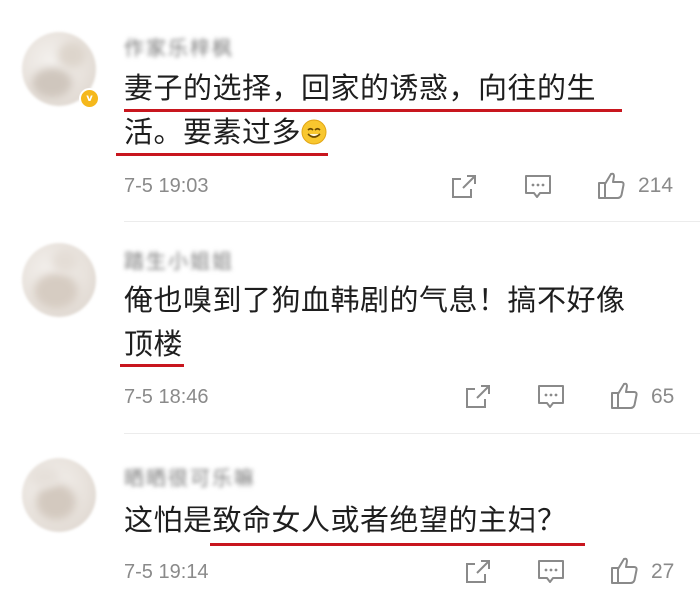 Image resolution: width=700 pixels, height=597 pixels. Describe the element at coordinates (384, 322) in the screenshot. I see `comment-text: 俺也嗅到了狗血韩剧的气息！搞不好像 顶楼` at that location.